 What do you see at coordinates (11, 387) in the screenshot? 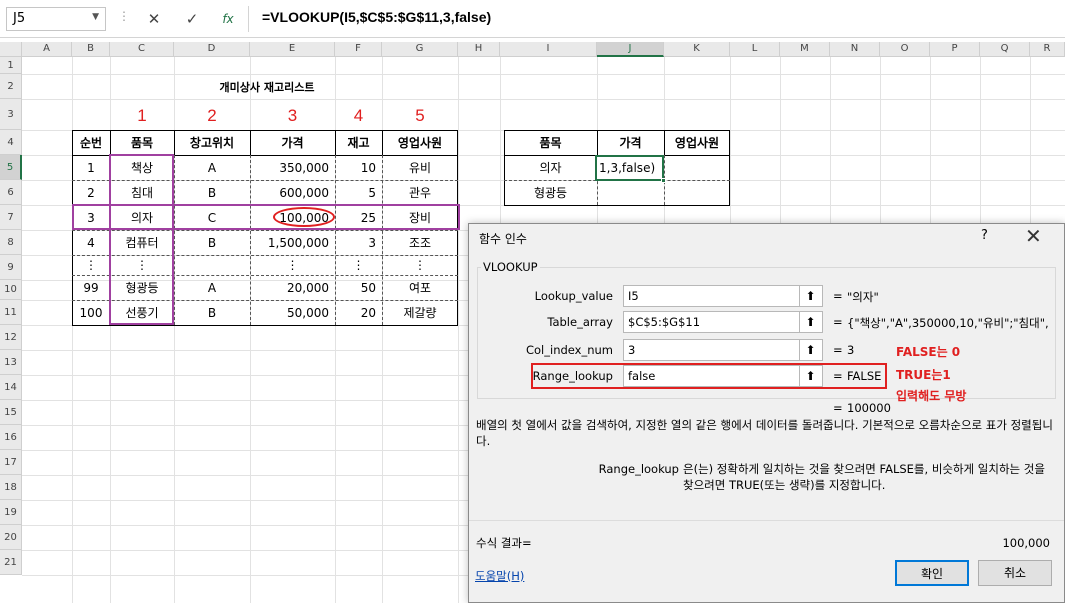
I see `row-header-14: 14` at bounding box center [11, 387].